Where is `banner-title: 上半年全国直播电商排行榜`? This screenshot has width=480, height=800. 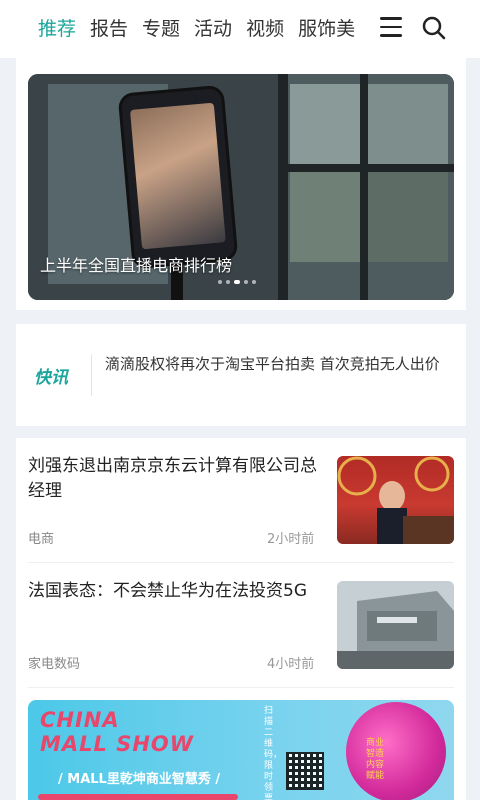
banner-title: 上半年全国直播电商排行榜 is located at coordinates (136, 264).